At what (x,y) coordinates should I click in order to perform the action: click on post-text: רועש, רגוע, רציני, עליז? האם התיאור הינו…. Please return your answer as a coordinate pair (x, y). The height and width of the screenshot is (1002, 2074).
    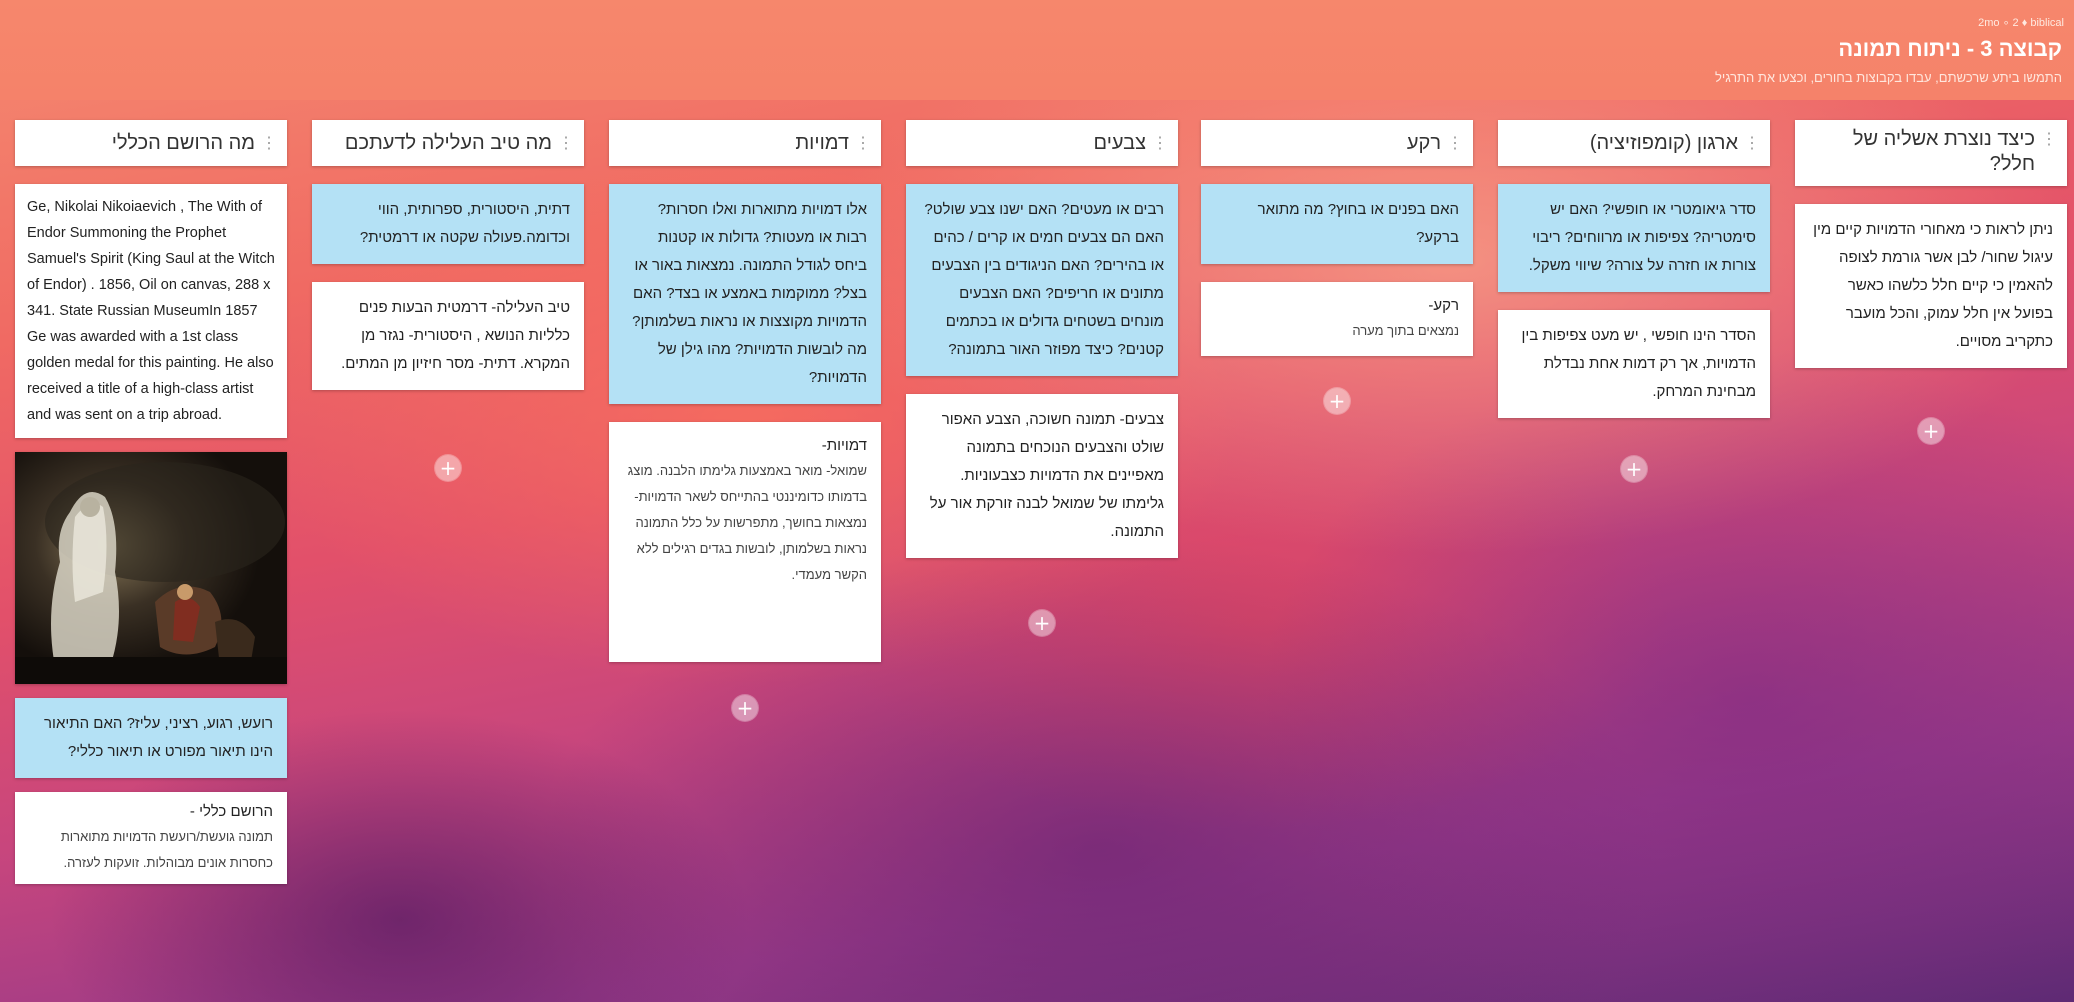
    Looking at the image, I should click on (158, 737).